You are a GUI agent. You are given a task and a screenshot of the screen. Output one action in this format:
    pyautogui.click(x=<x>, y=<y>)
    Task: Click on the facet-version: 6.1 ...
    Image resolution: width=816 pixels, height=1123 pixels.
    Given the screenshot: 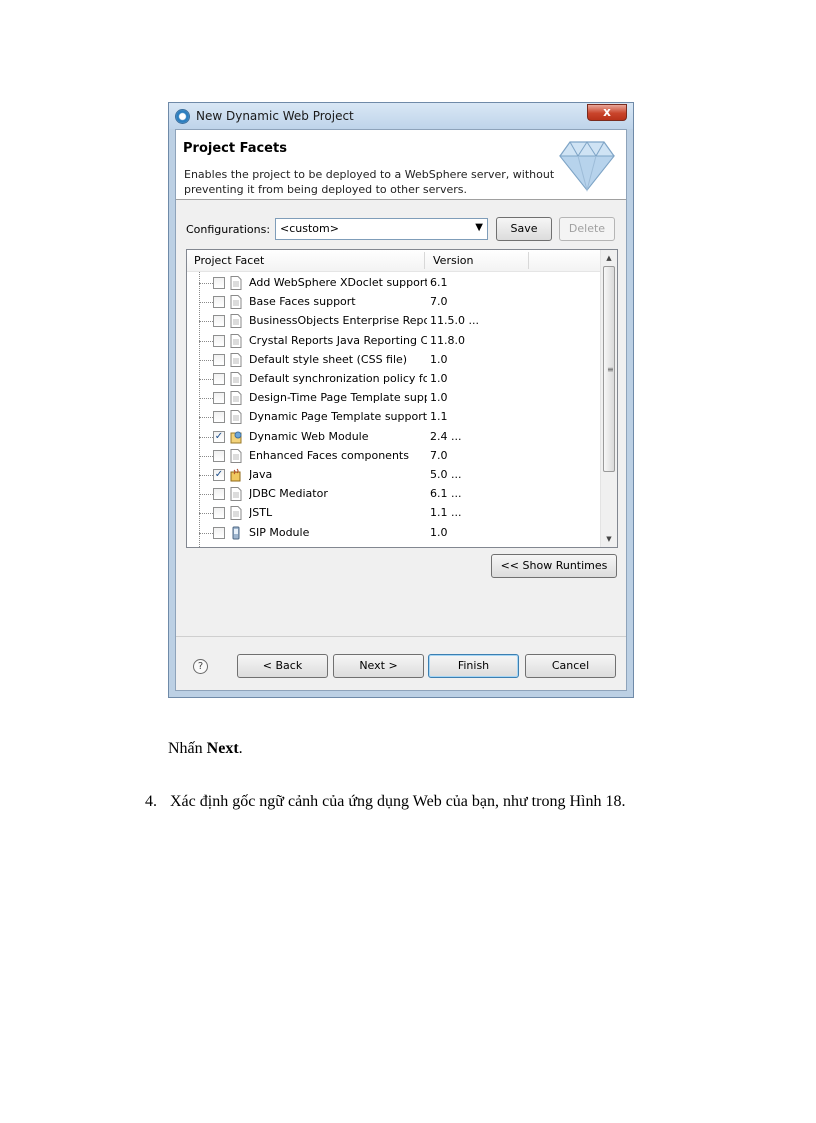 What is the action you would take?
    pyautogui.click(x=445, y=493)
    